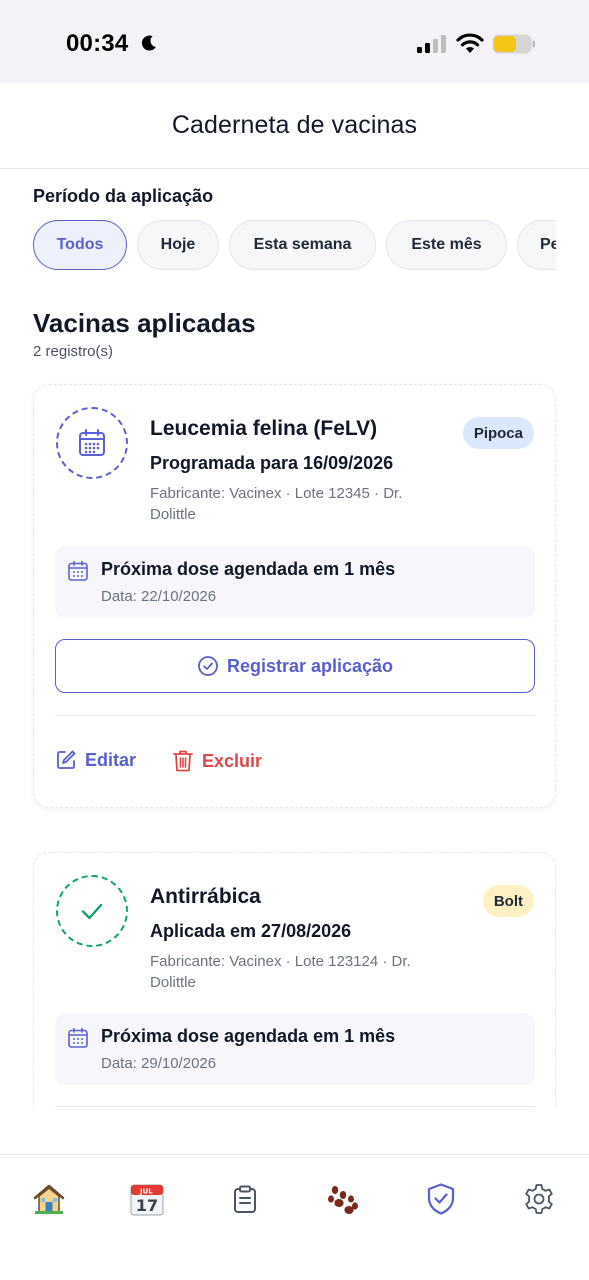  Describe the element at coordinates (73, 351) in the screenshot. I see `record-count: 2 registro(s)` at that location.